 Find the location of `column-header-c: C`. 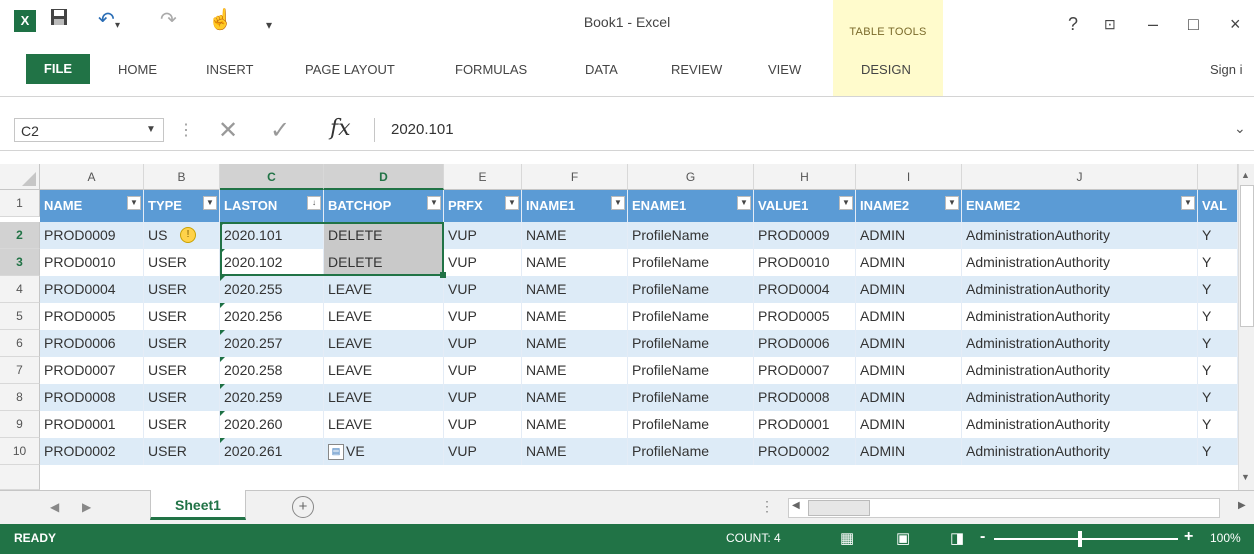

column-header-c: C is located at coordinates (272, 177).